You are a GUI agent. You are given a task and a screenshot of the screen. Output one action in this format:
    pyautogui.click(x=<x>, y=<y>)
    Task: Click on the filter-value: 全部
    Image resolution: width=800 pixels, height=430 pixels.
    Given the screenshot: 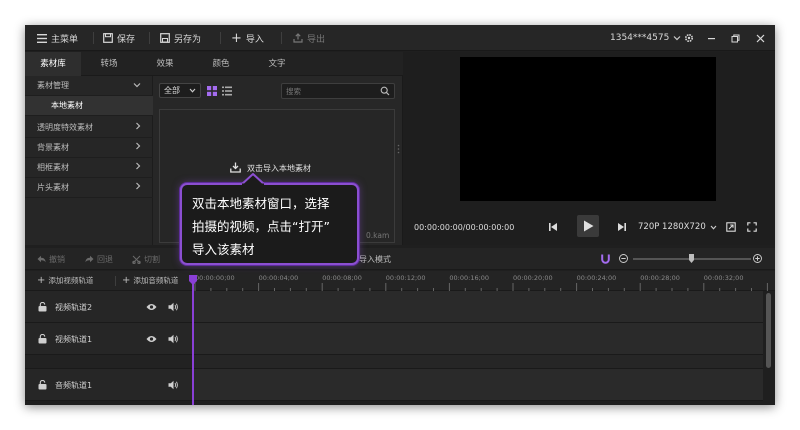 What is the action you would take?
    pyautogui.click(x=172, y=90)
    